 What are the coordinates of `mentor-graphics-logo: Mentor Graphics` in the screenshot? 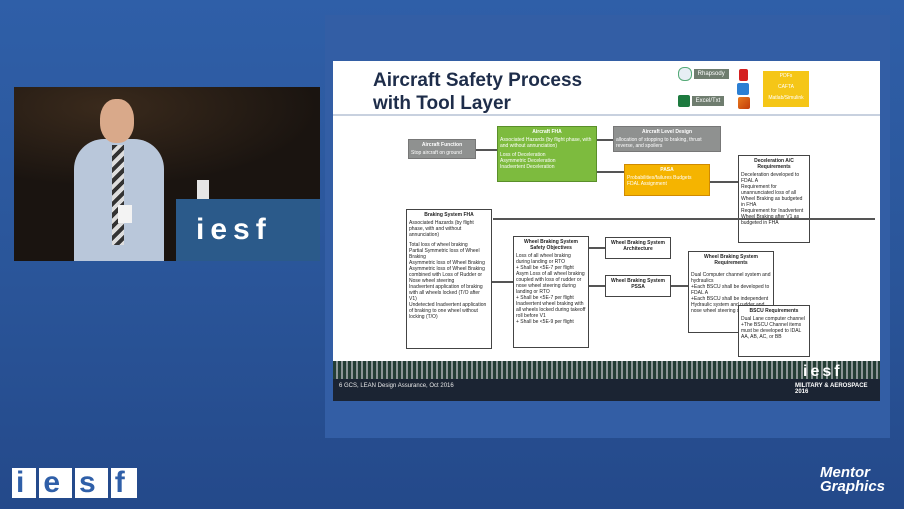 It's located at (853, 480).